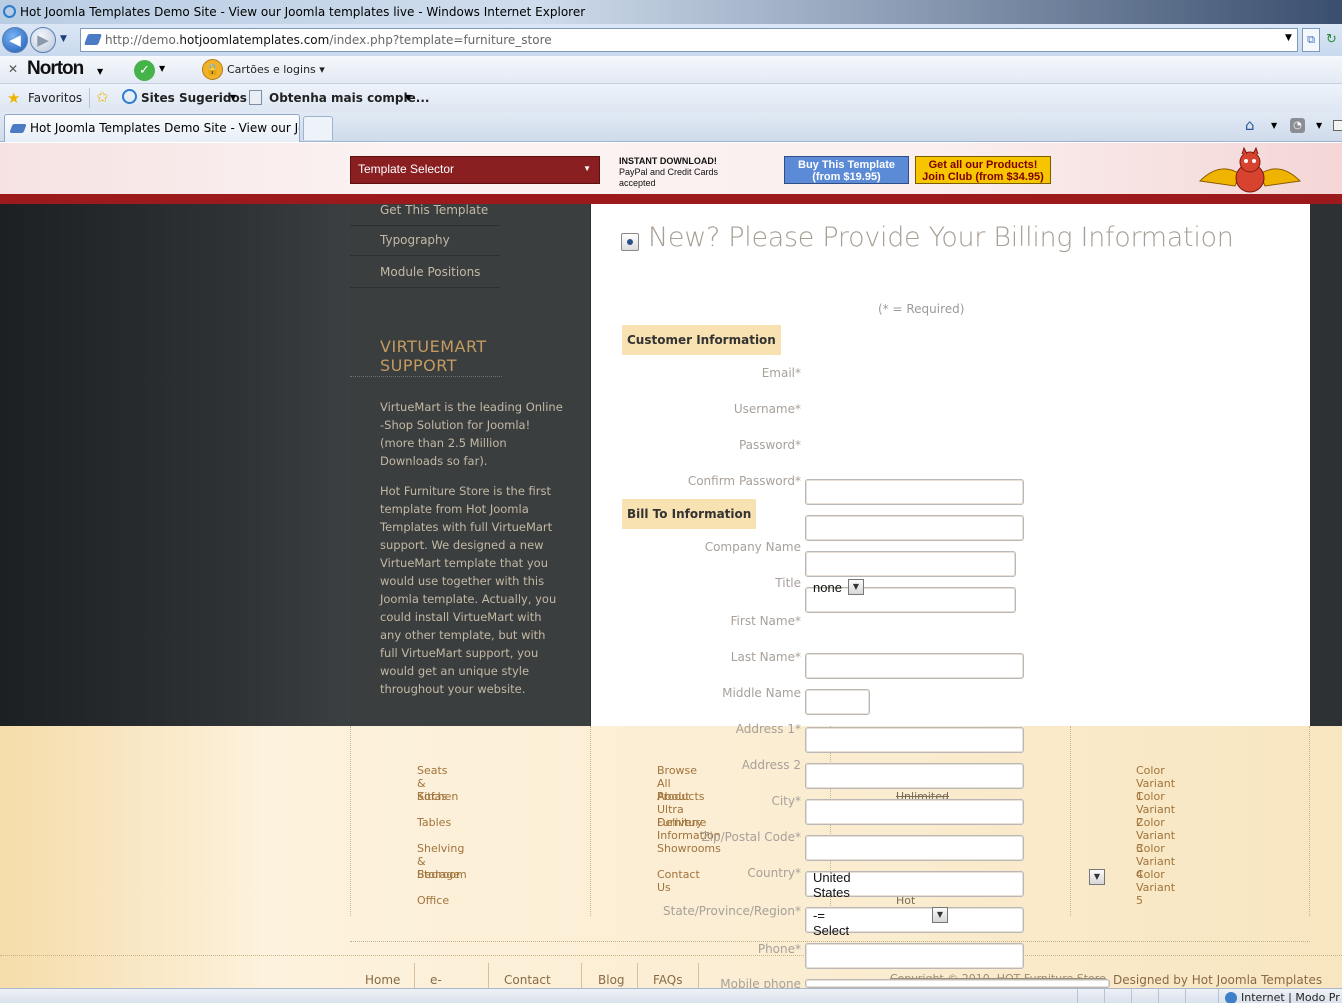 This screenshot has height=1003, width=1342. I want to click on footer-link: Bedroom, so click(442, 874).